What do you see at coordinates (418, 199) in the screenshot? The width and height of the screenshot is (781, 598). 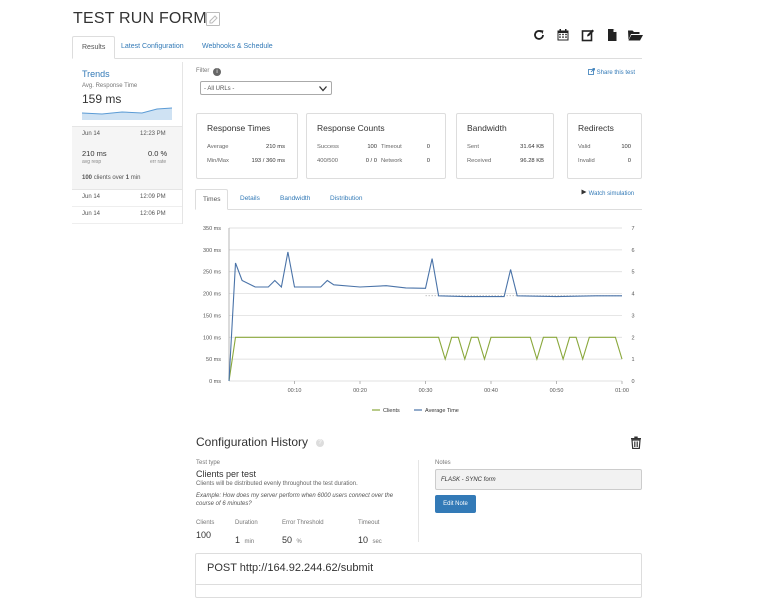 I see `chart-tabs: Times Details Bandwidth Distribution` at bounding box center [418, 199].